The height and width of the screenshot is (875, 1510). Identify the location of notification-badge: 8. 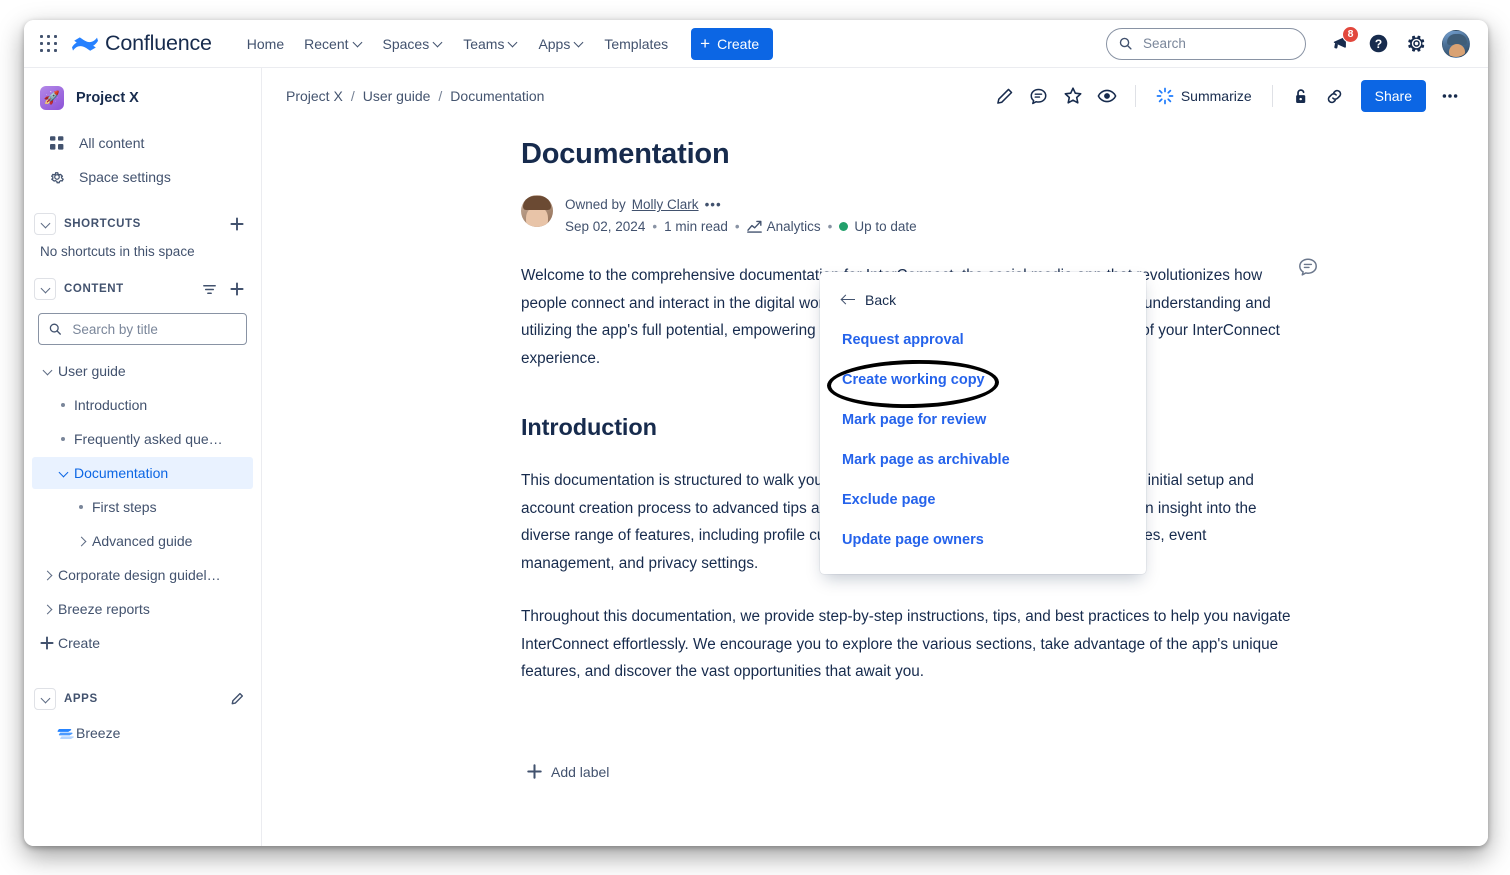
(1350, 34).